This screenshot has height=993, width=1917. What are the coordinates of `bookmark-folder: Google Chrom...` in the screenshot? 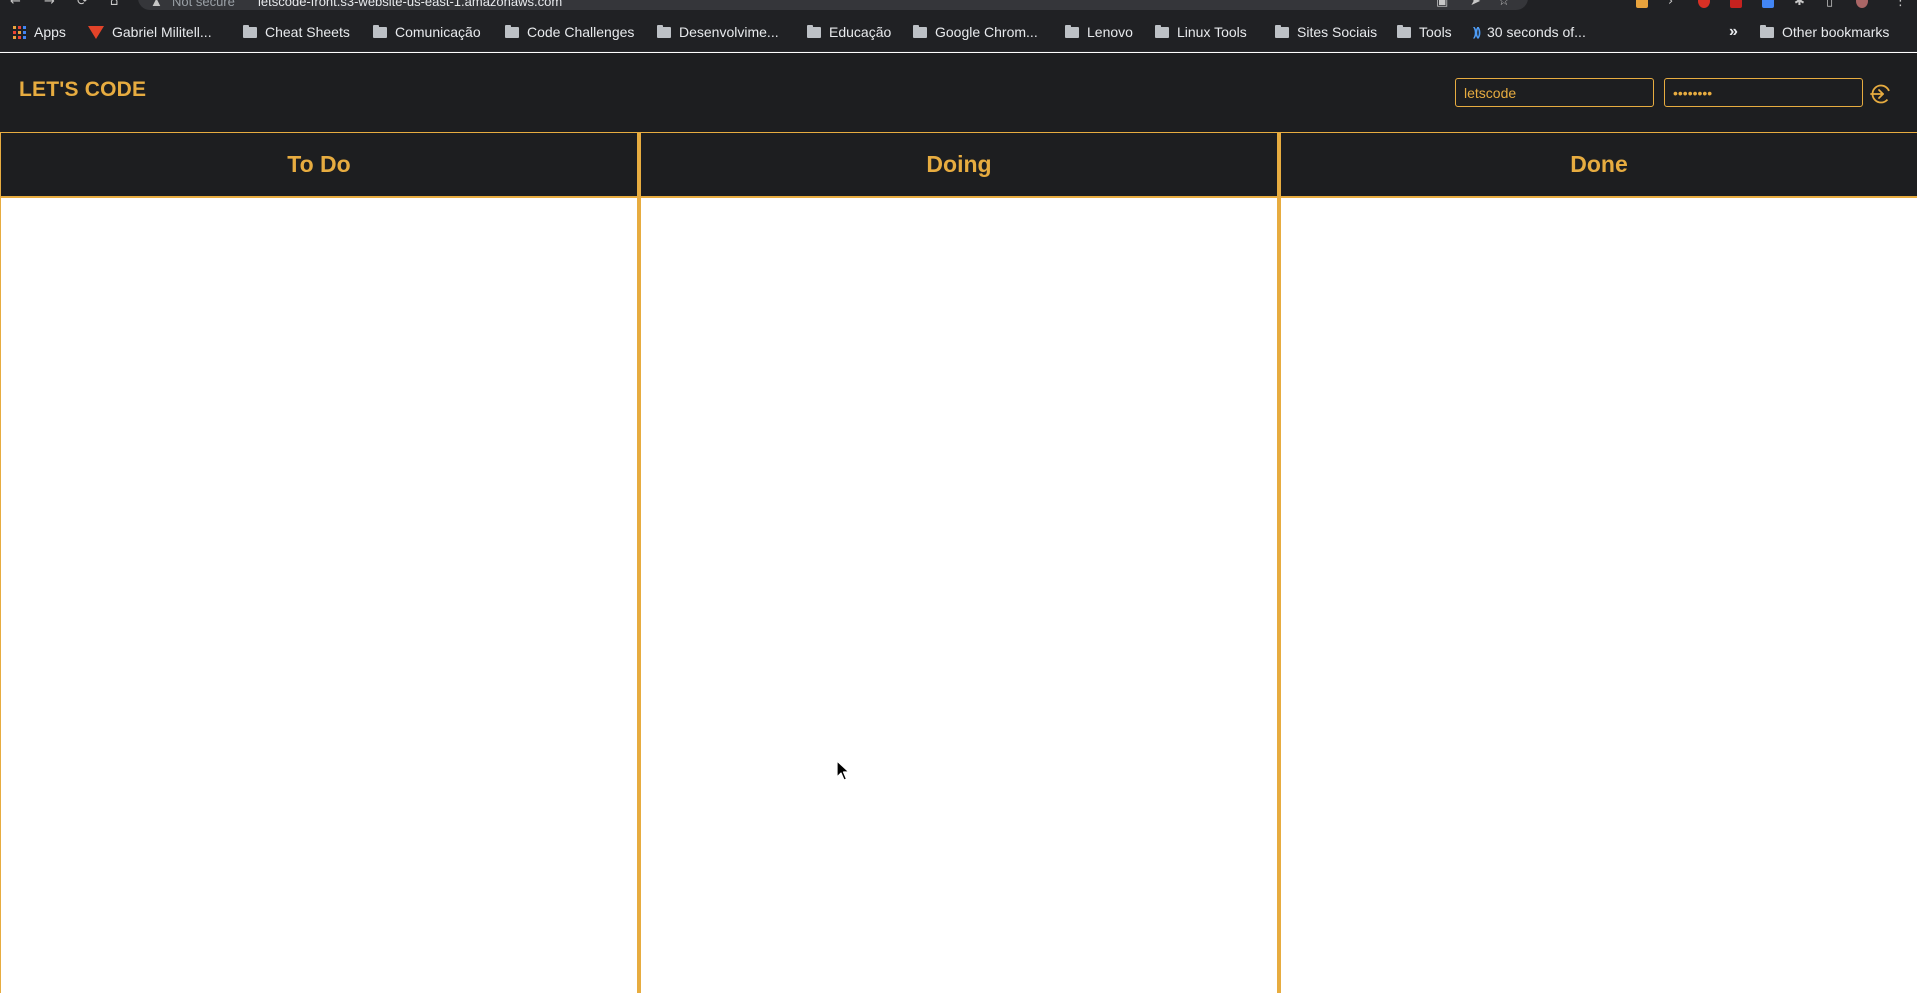 It's located at (975, 32).